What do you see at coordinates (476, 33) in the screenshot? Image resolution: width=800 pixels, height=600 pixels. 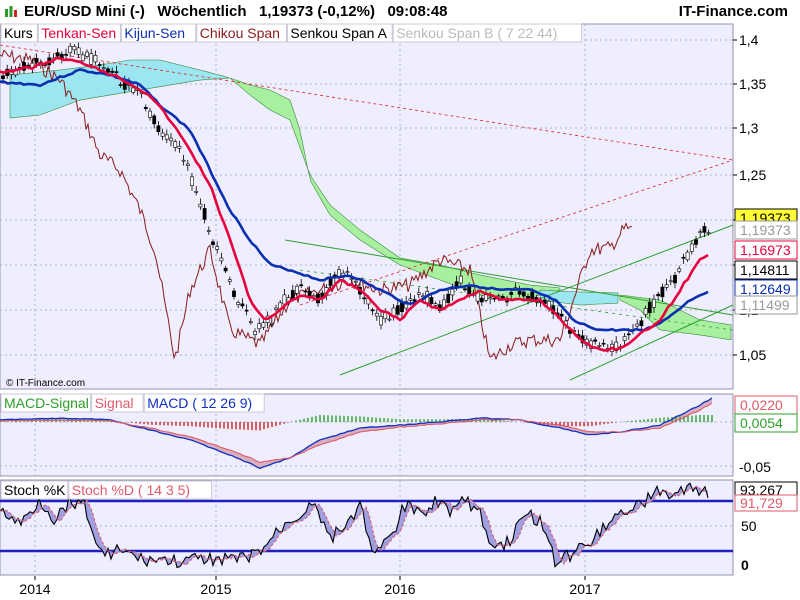 I see `price-legend-item: Senkou Span B ( 7 22 44)` at bounding box center [476, 33].